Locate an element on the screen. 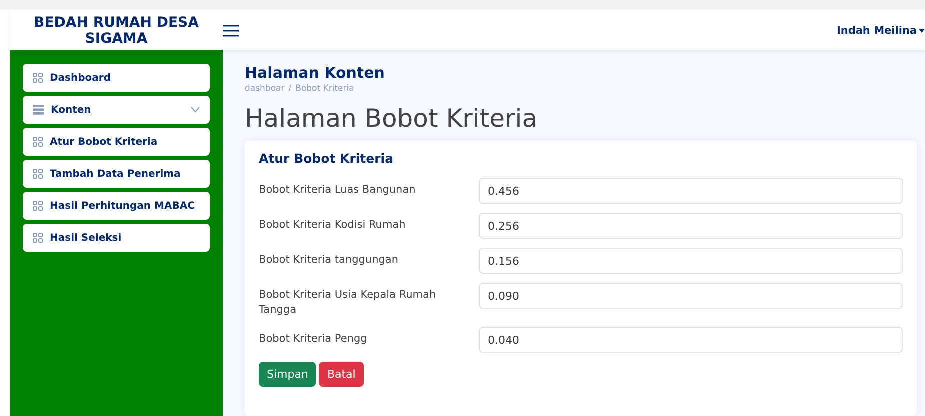  caret-icon is located at coordinates (922, 31).